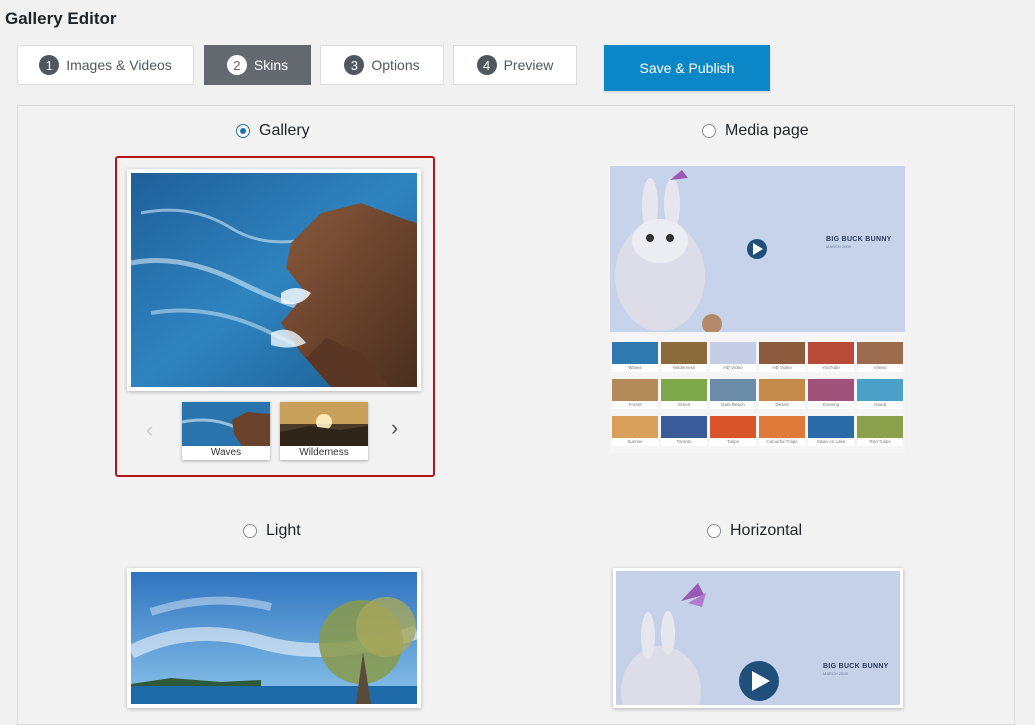 This screenshot has height=725, width=1035. Describe the element at coordinates (284, 130) in the screenshot. I see `skin-label: Gallery` at that location.